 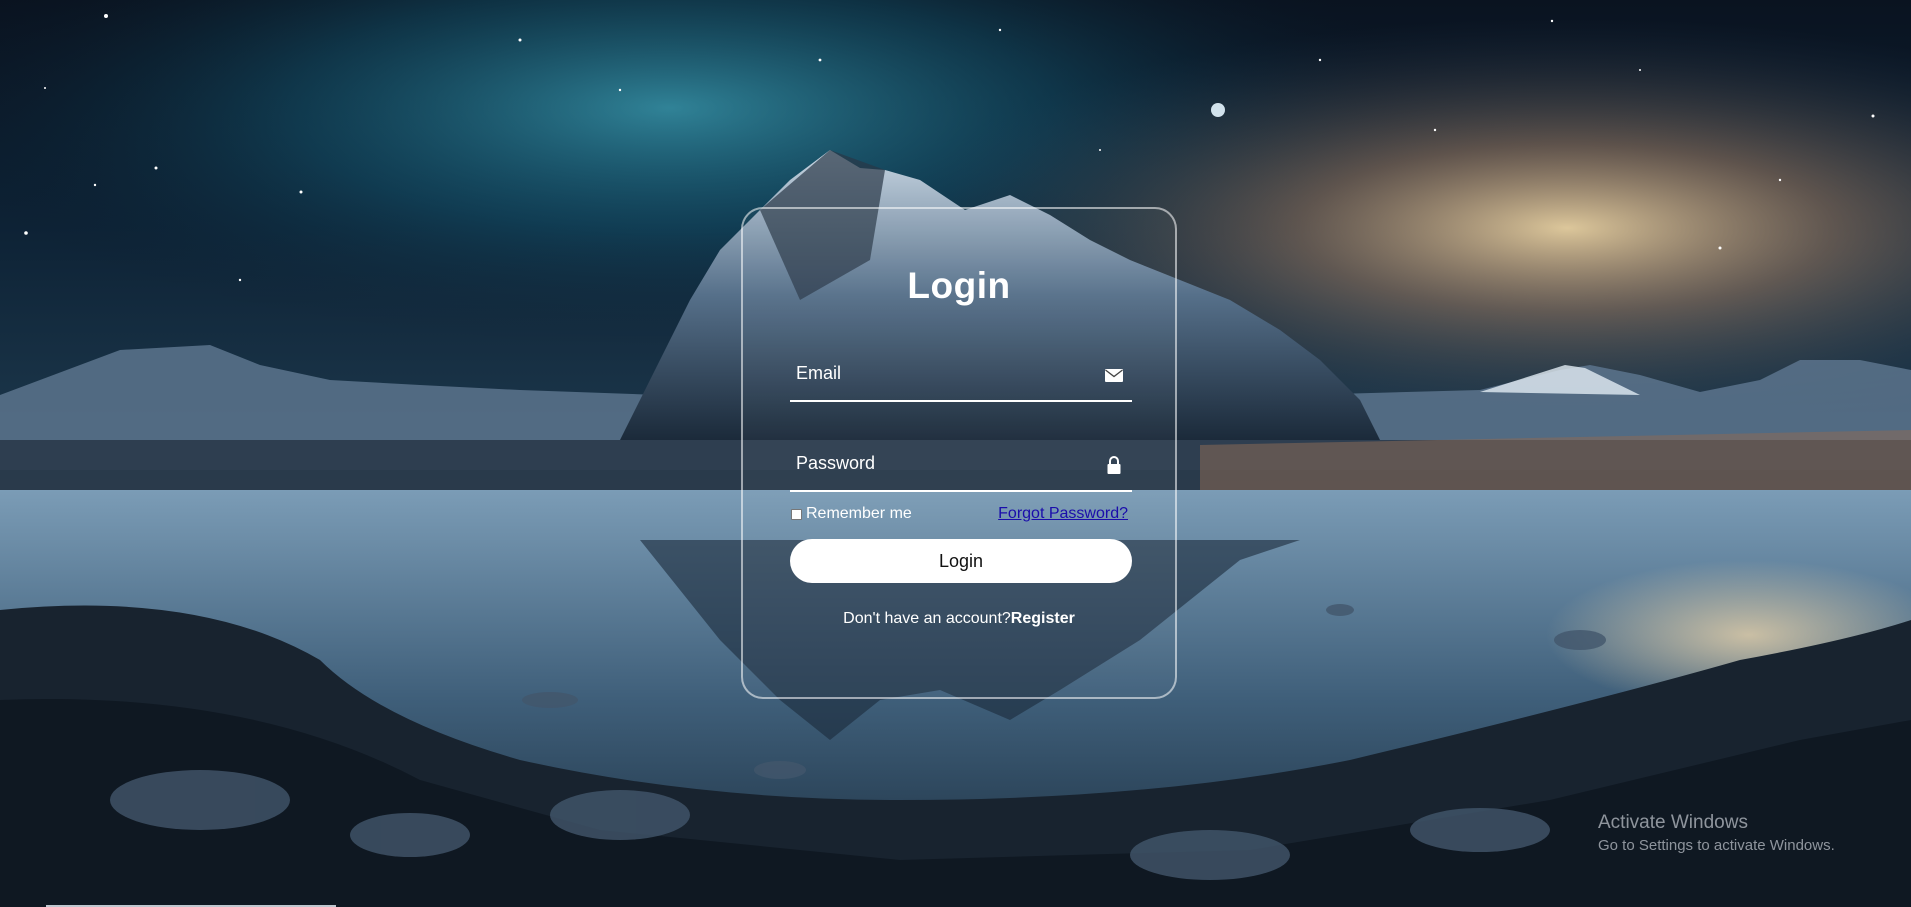 I want to click on remember-checkbox, so click(x=796, y=514).